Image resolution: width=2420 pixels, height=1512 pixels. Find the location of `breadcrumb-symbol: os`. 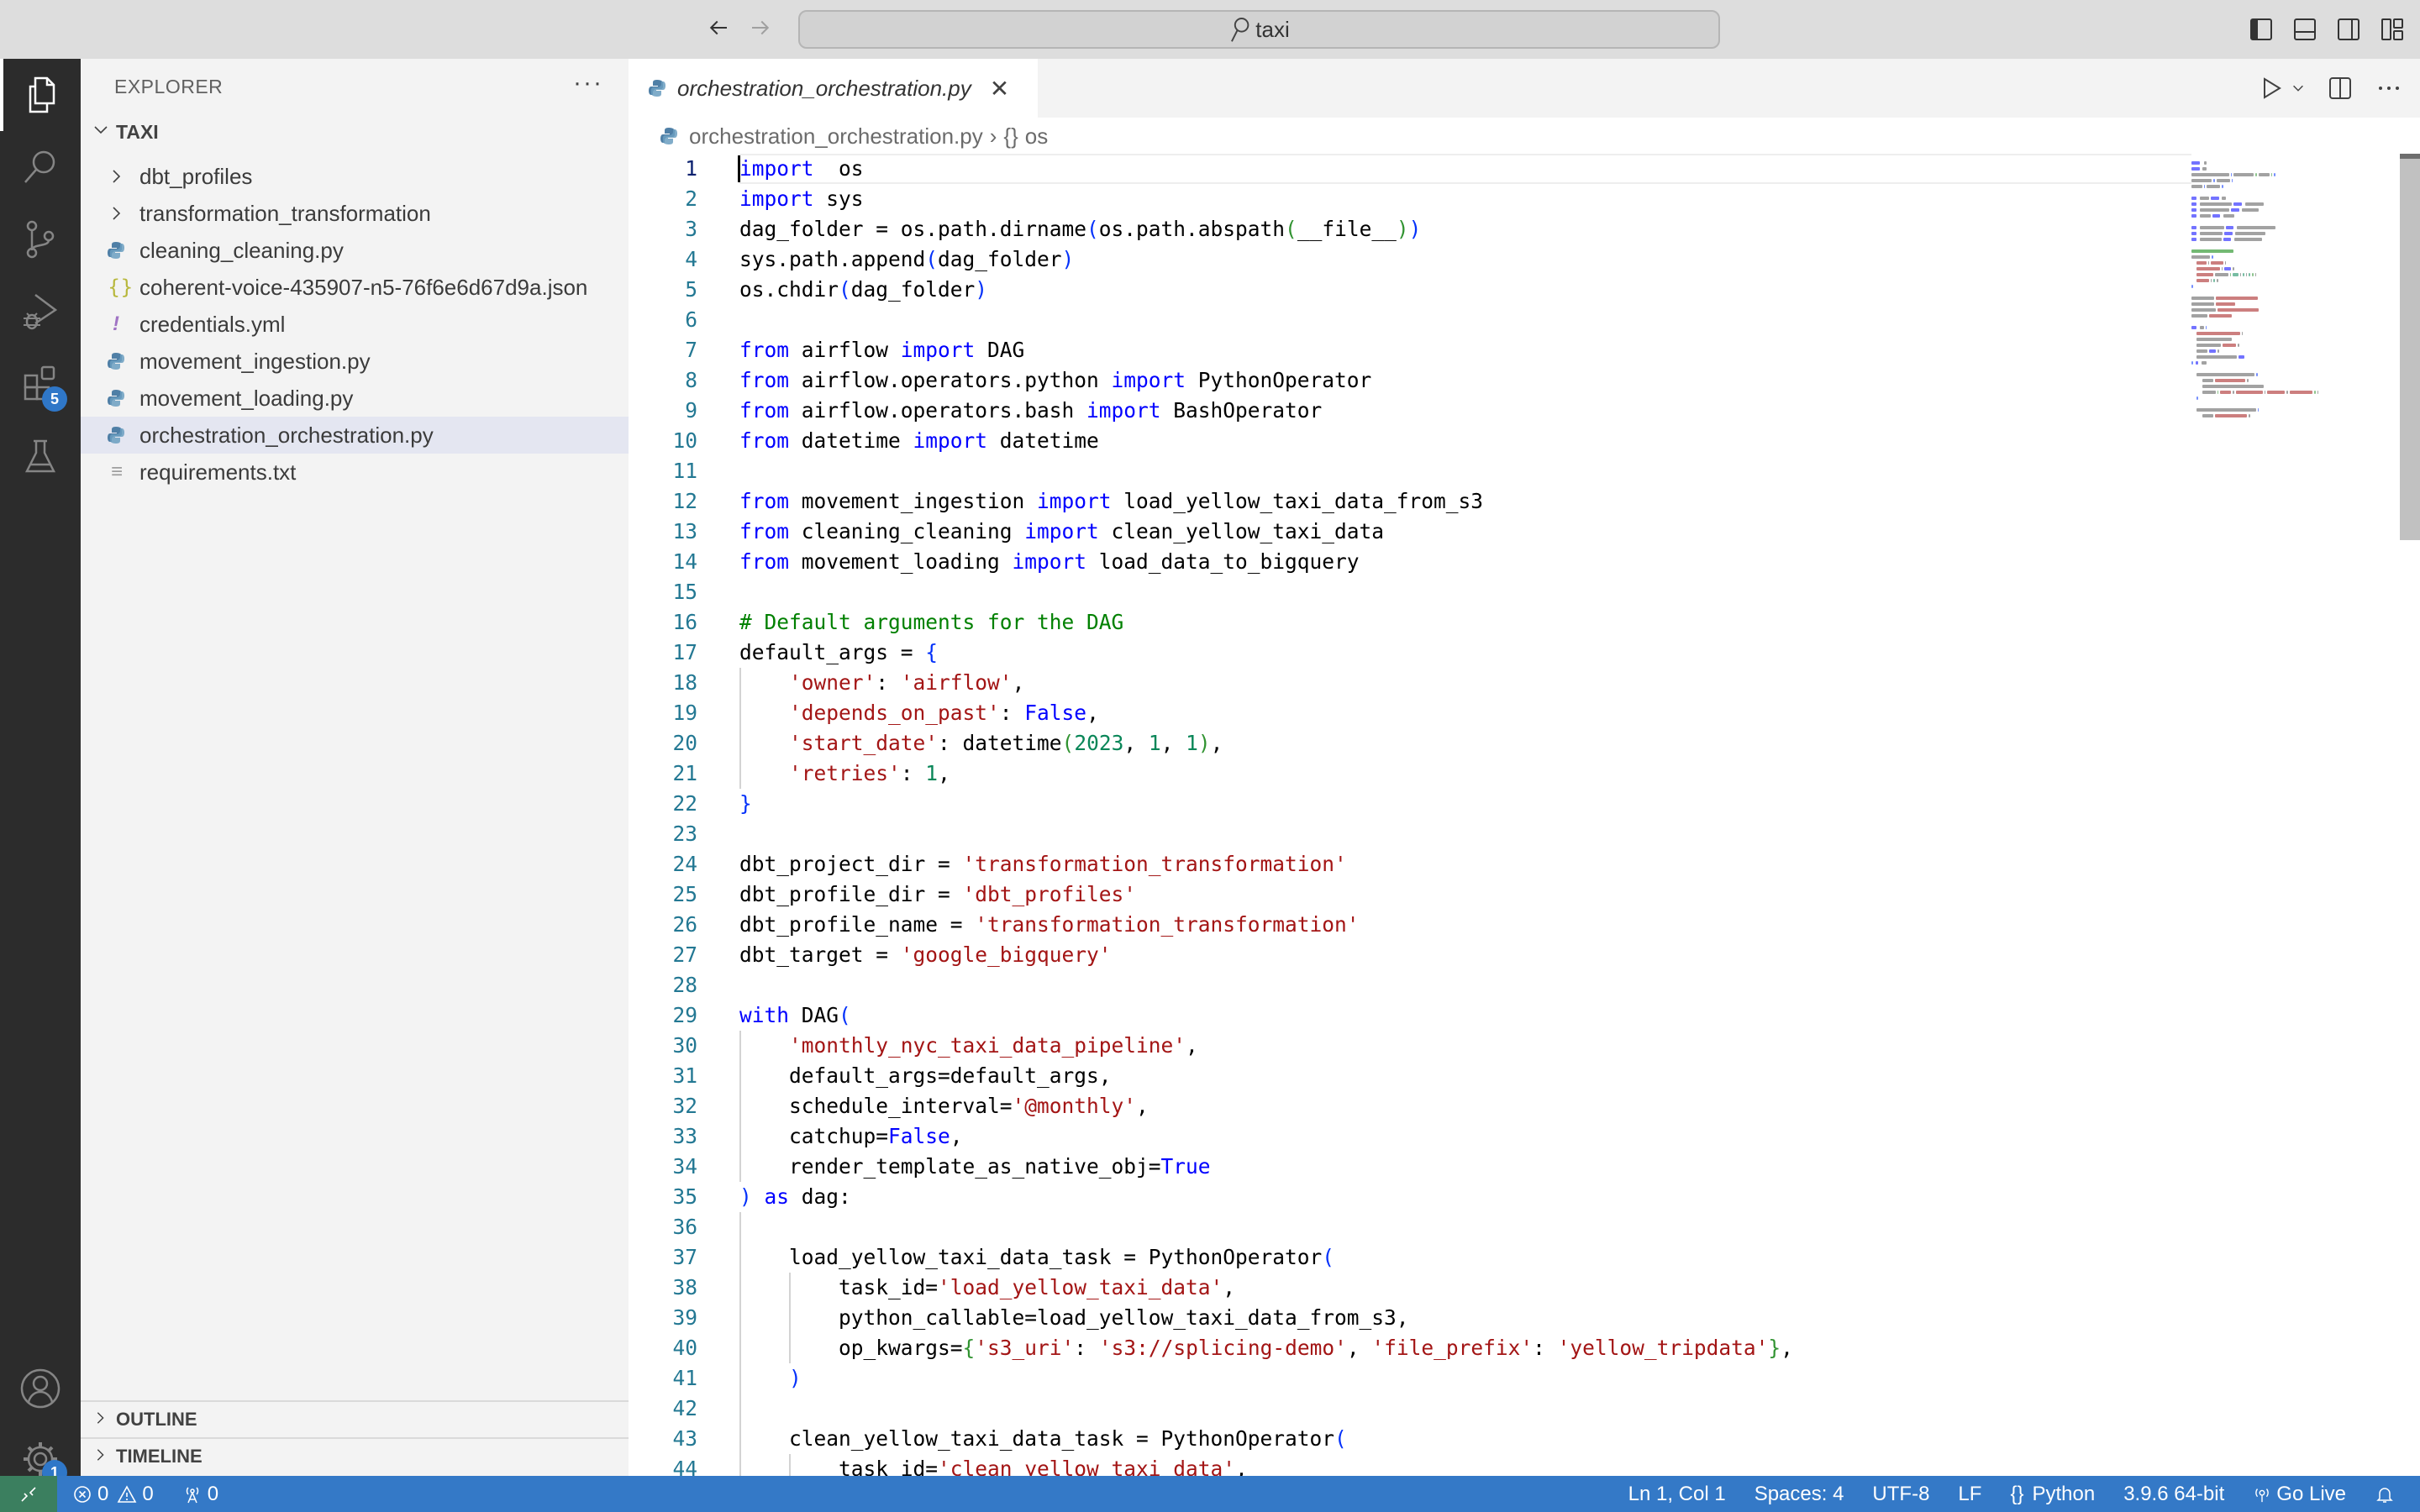

breadcrumb-symbol: os is located at coordinates (1036, 136).